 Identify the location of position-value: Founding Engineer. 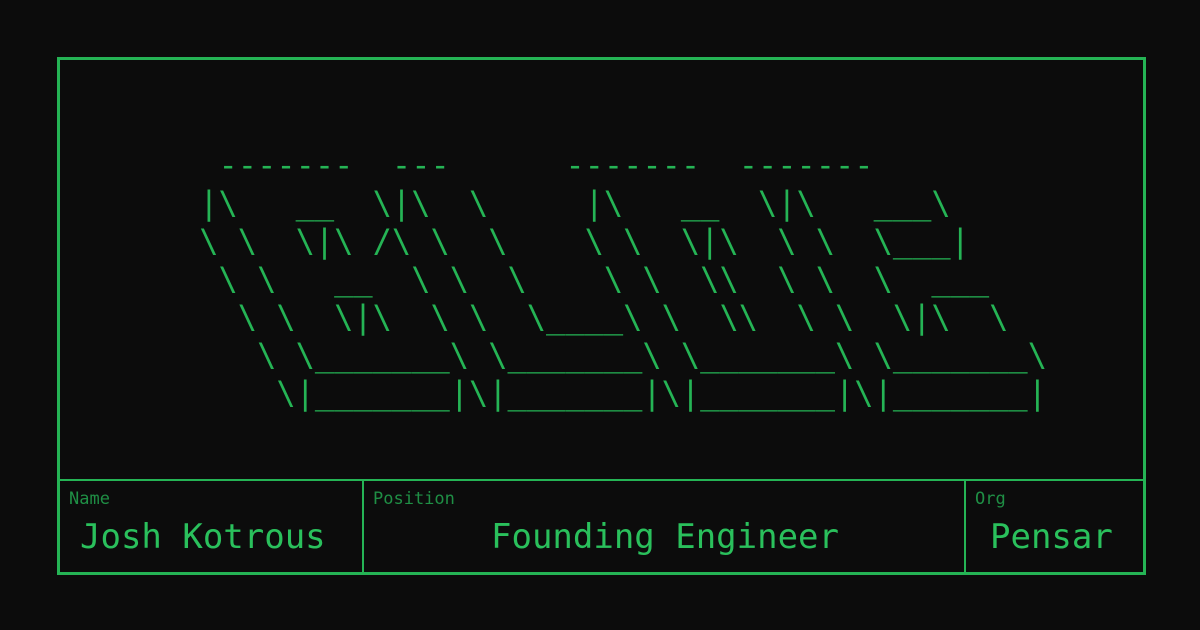
(665, 537).